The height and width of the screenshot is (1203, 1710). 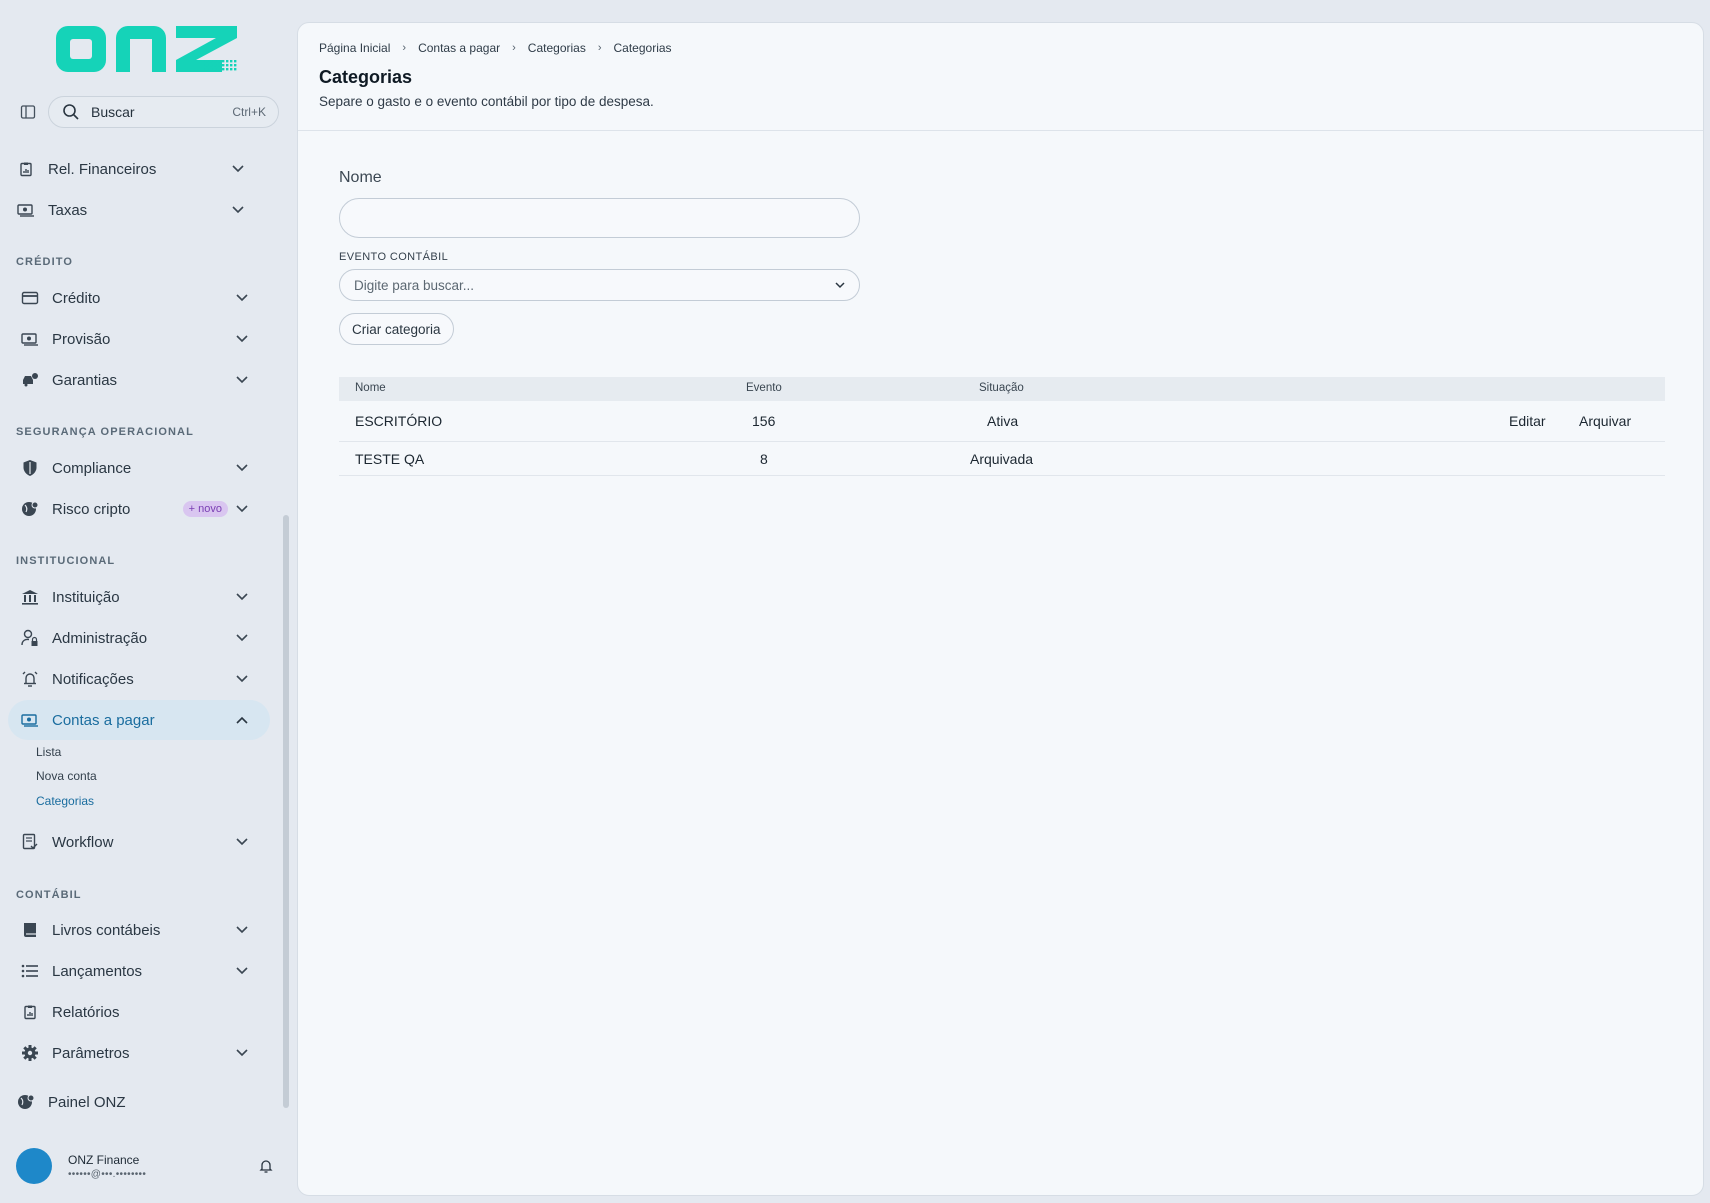 I want to click on breadcrumb-item: Categorias, so click(x=557, y=48).